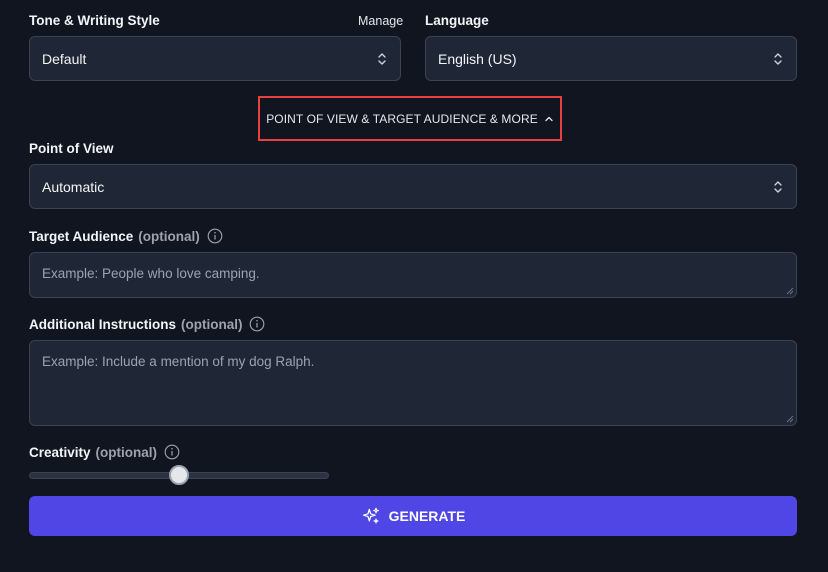 The width and height of the screenshot is (828, 572). I want to click on target-audience-label: Target Audience (optional), so click(126, 236).